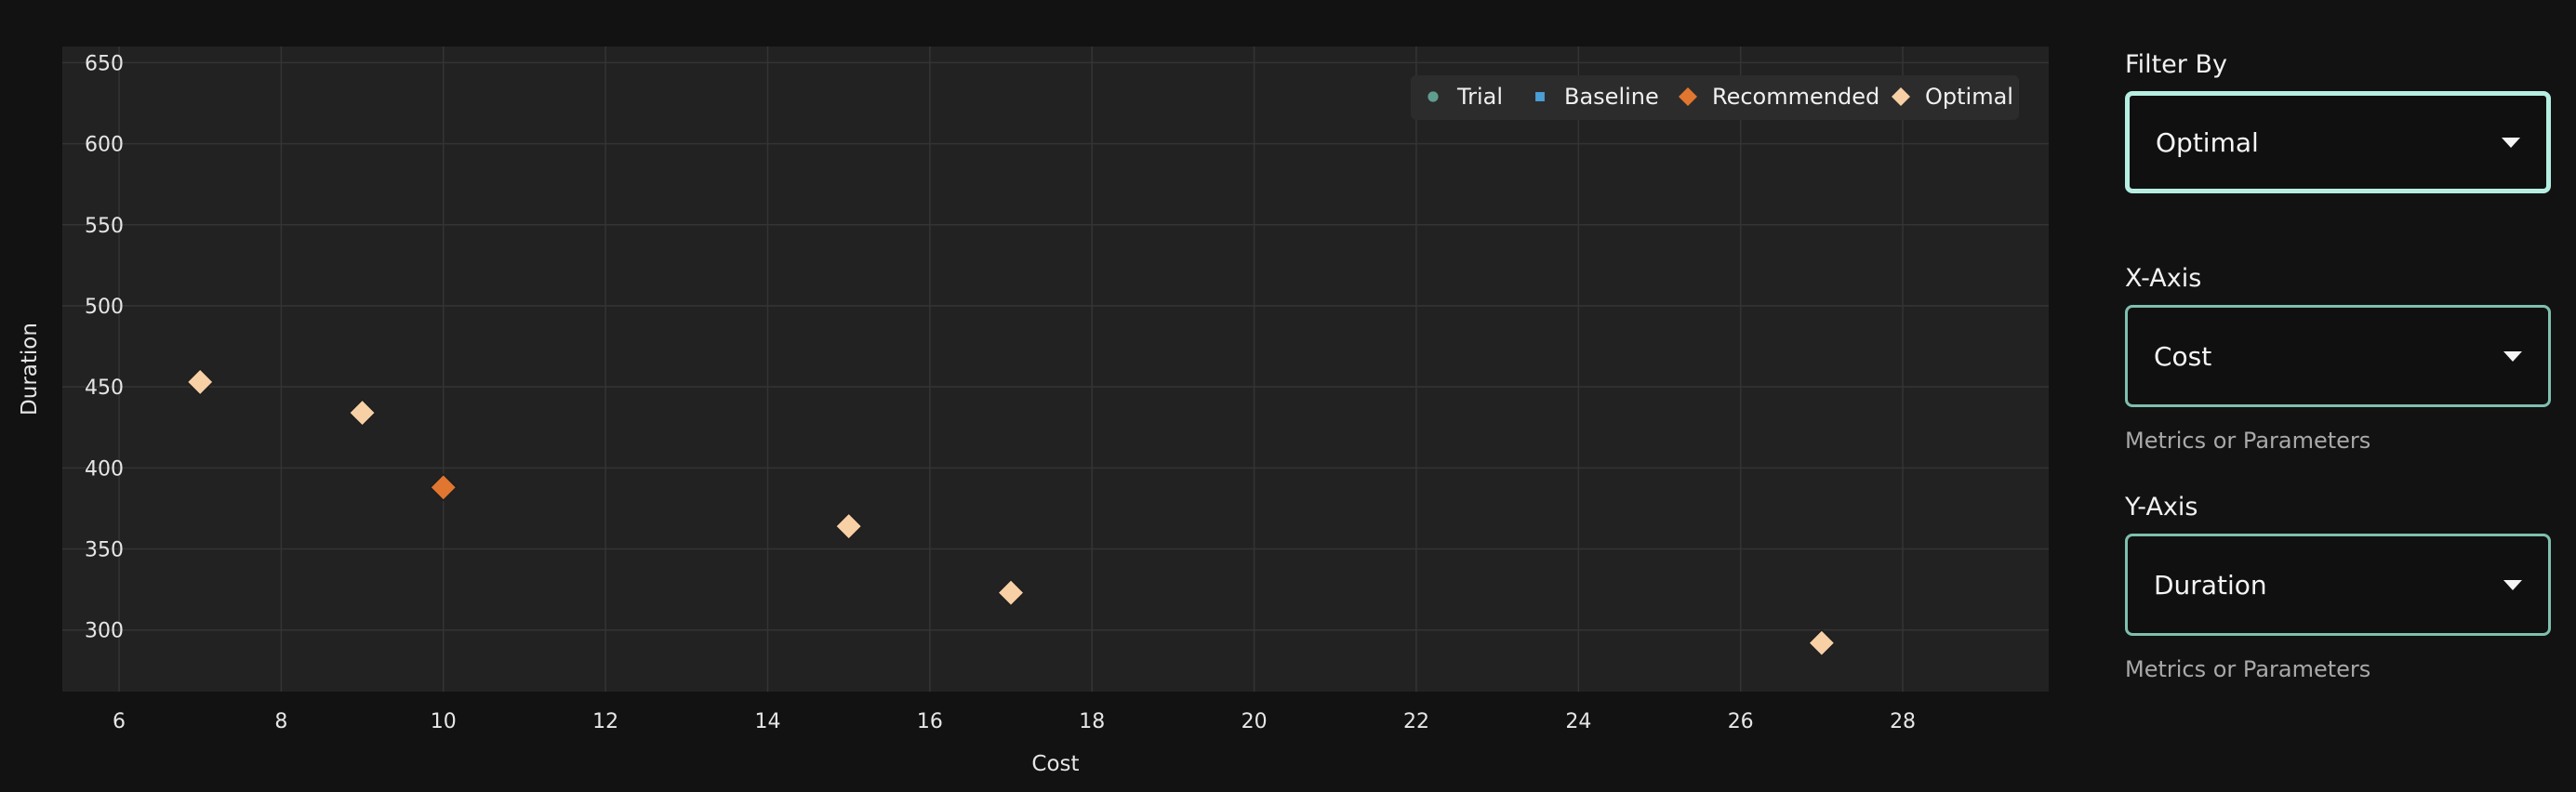 Image resolution: width=2576 pixels, height=792 pixels. I want to click on x-tick-label: 18, so click(1092, 721).